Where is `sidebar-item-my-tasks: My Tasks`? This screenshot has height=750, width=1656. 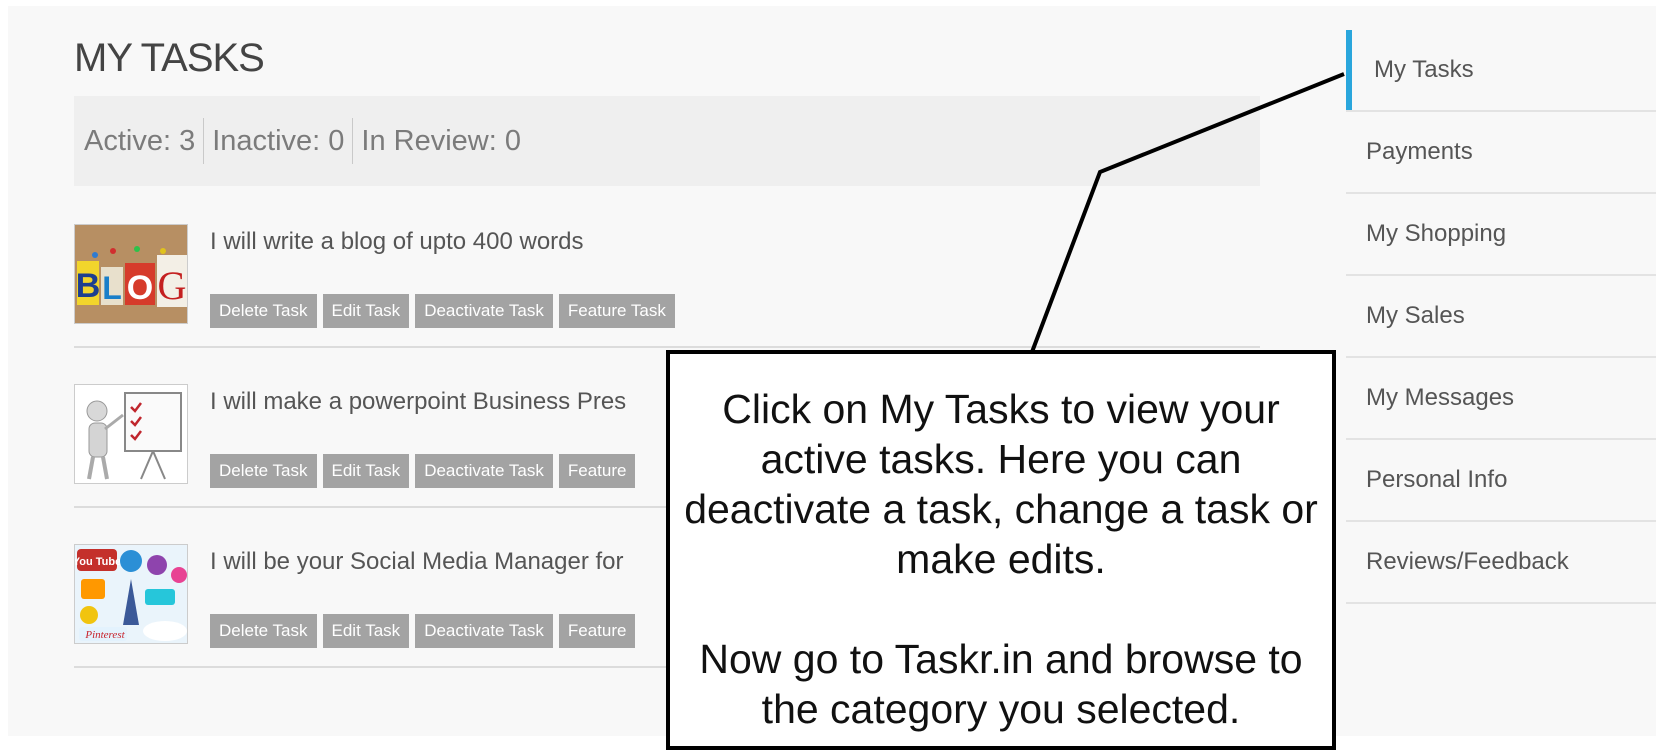
sidebar-item-my-tasks: My Tasks is located at coordinates (1501, 71).